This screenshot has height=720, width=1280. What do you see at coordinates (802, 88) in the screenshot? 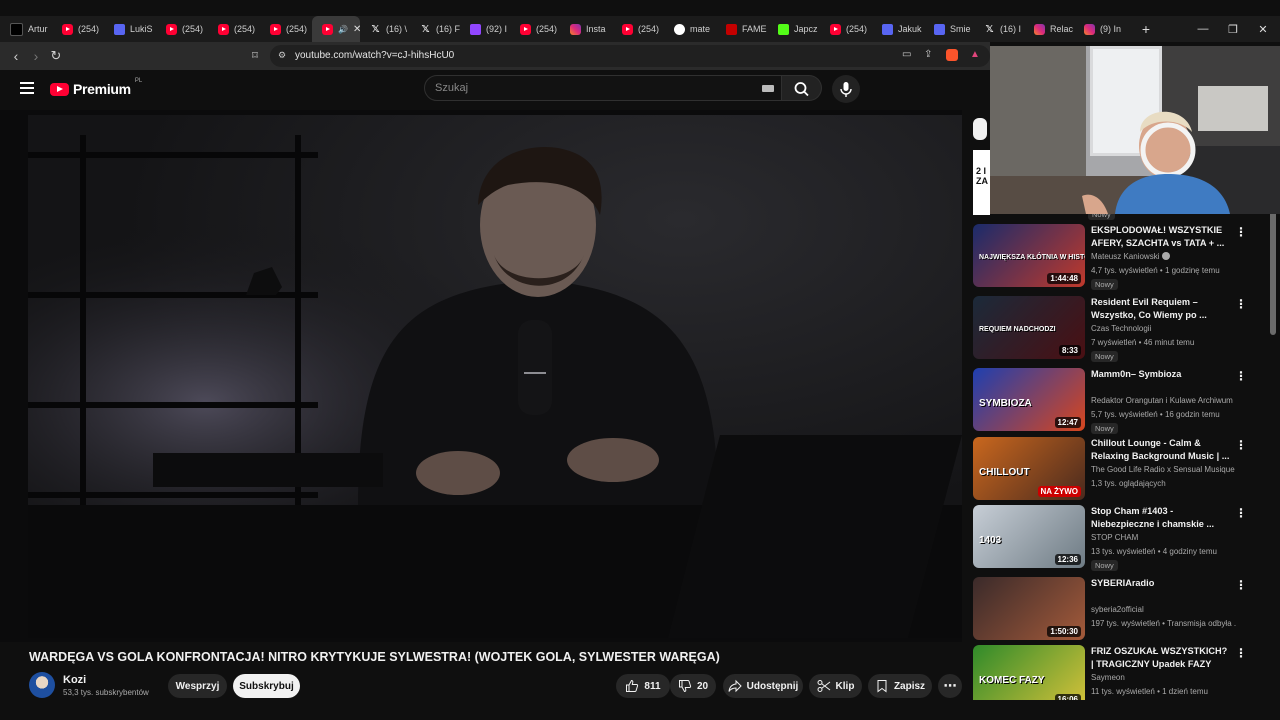
I see `search-button` at bounding box center [802, 88].